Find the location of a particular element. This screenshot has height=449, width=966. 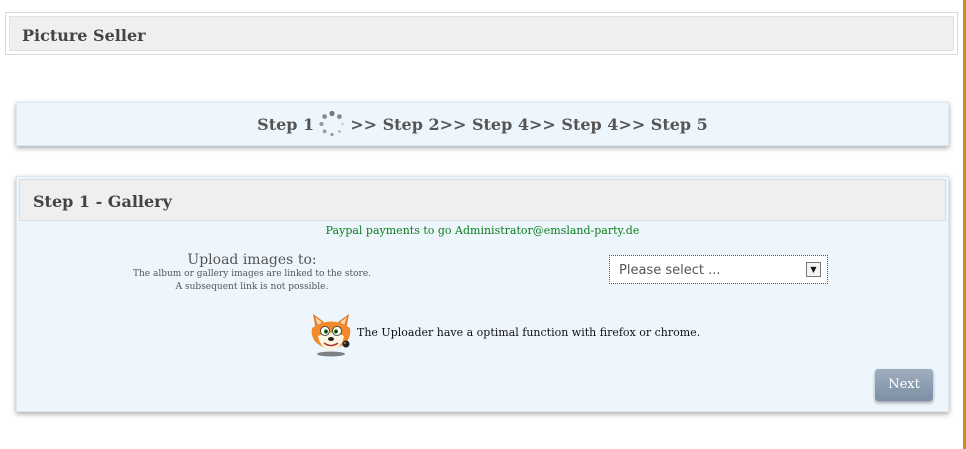

chevron-down-icon: ▼ is located at coordinates (813, 269).